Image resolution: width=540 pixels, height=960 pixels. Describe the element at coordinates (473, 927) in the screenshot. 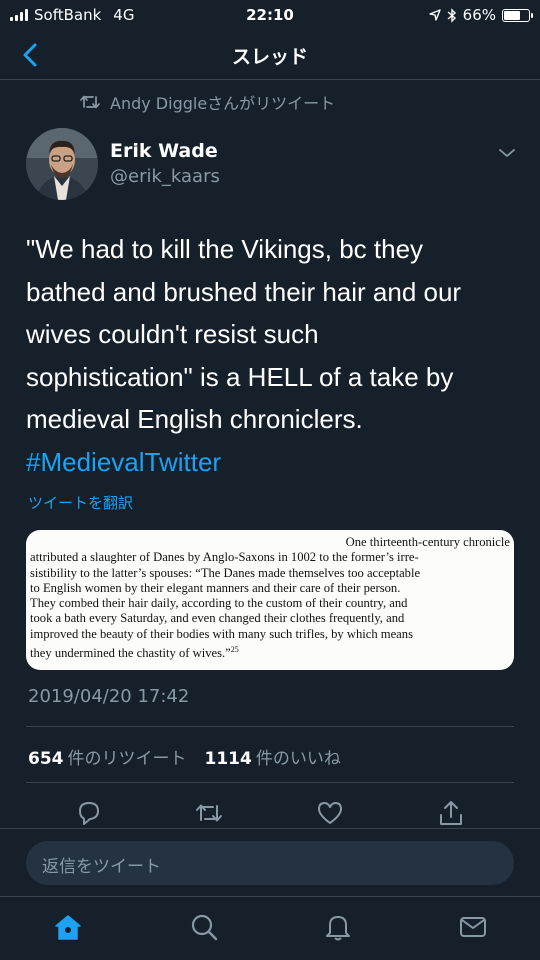

I see `mail-icon` at that location.